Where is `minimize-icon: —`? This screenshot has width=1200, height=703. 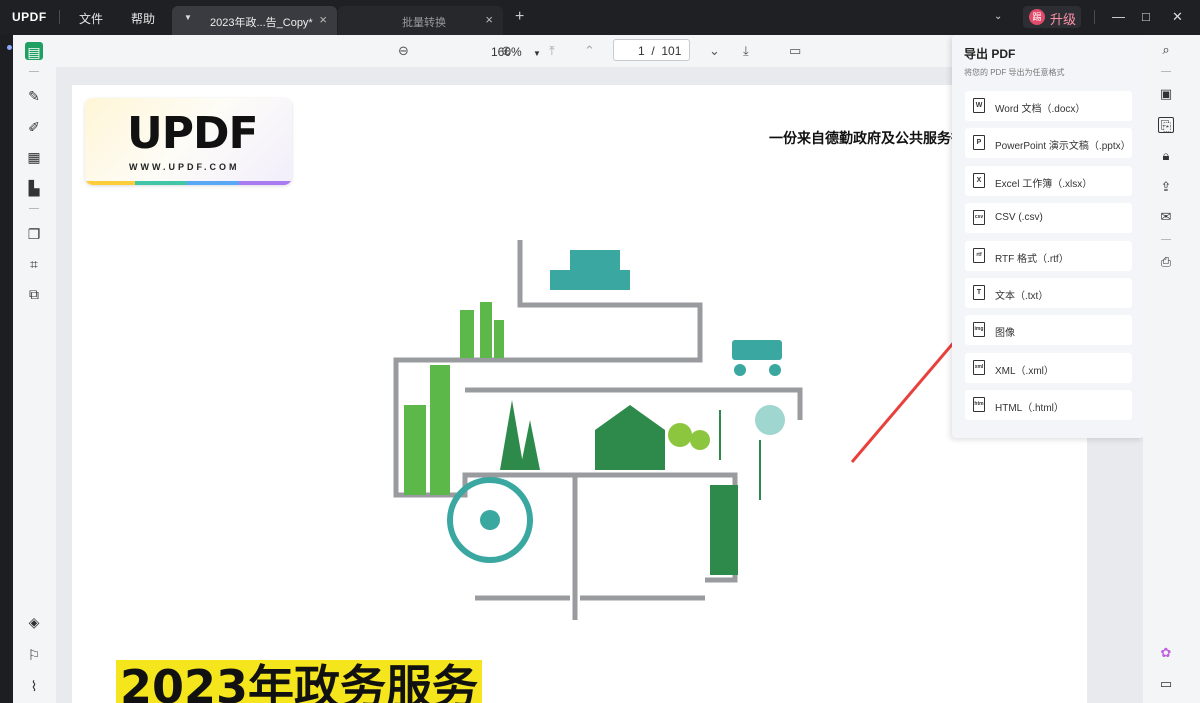
minimize-icon: — is located at coordinates (1118, 16).